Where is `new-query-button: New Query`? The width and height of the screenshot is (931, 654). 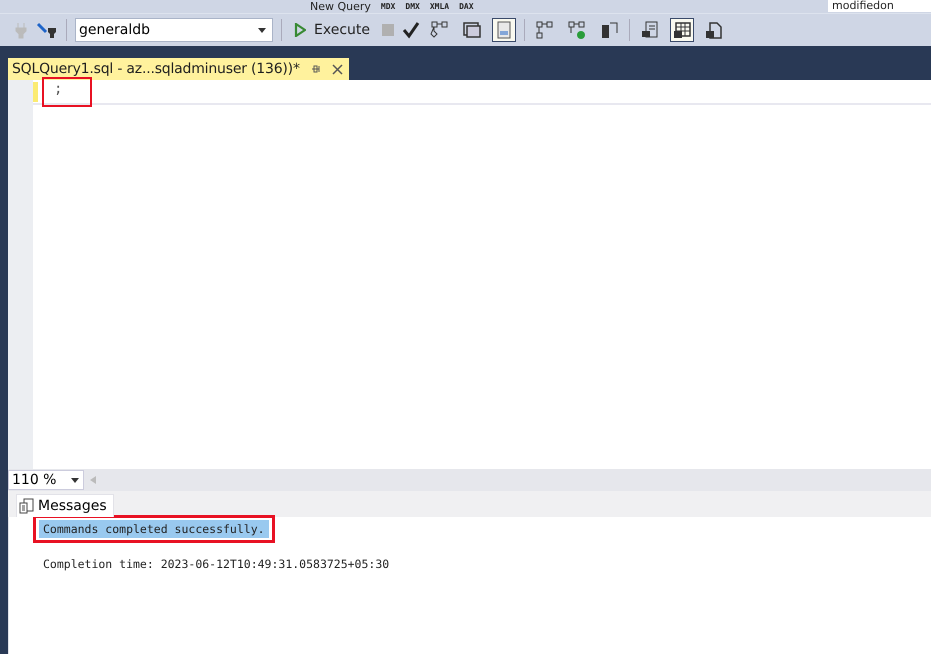
new-query-button: New Query is located at coordinates (340, 6).